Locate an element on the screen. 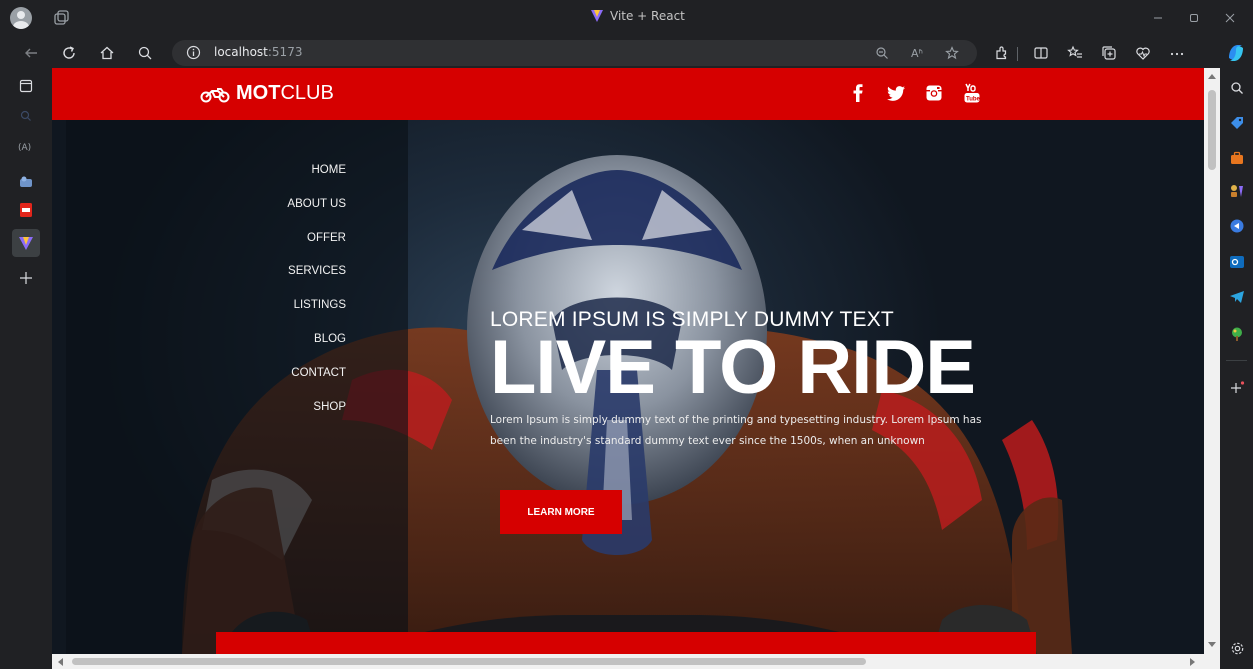 This screenshot has height=669, width=1253. add-tab-icon is located at coordinates (26, 278).